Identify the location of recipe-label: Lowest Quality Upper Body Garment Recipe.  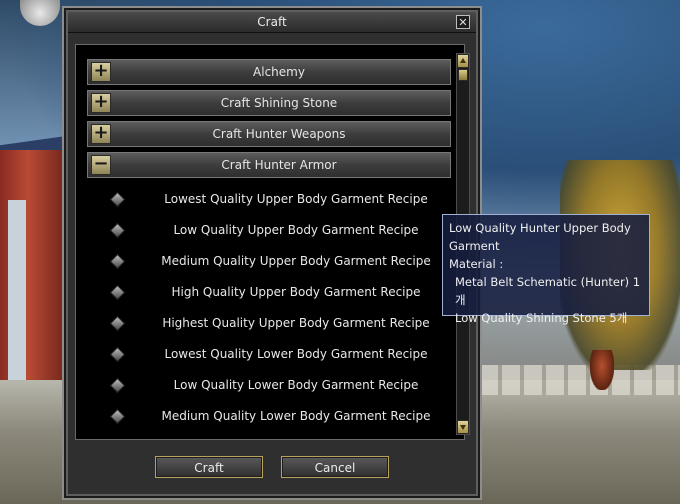
(296, 199).